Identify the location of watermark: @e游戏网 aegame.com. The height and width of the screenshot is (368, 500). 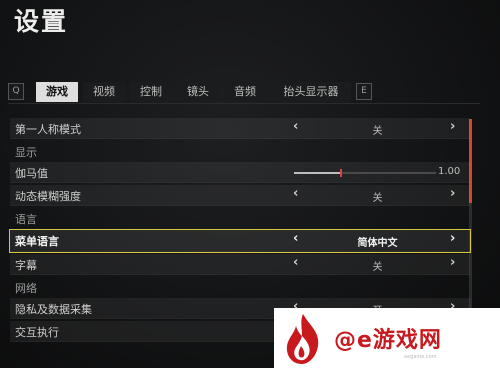
(387, 338).